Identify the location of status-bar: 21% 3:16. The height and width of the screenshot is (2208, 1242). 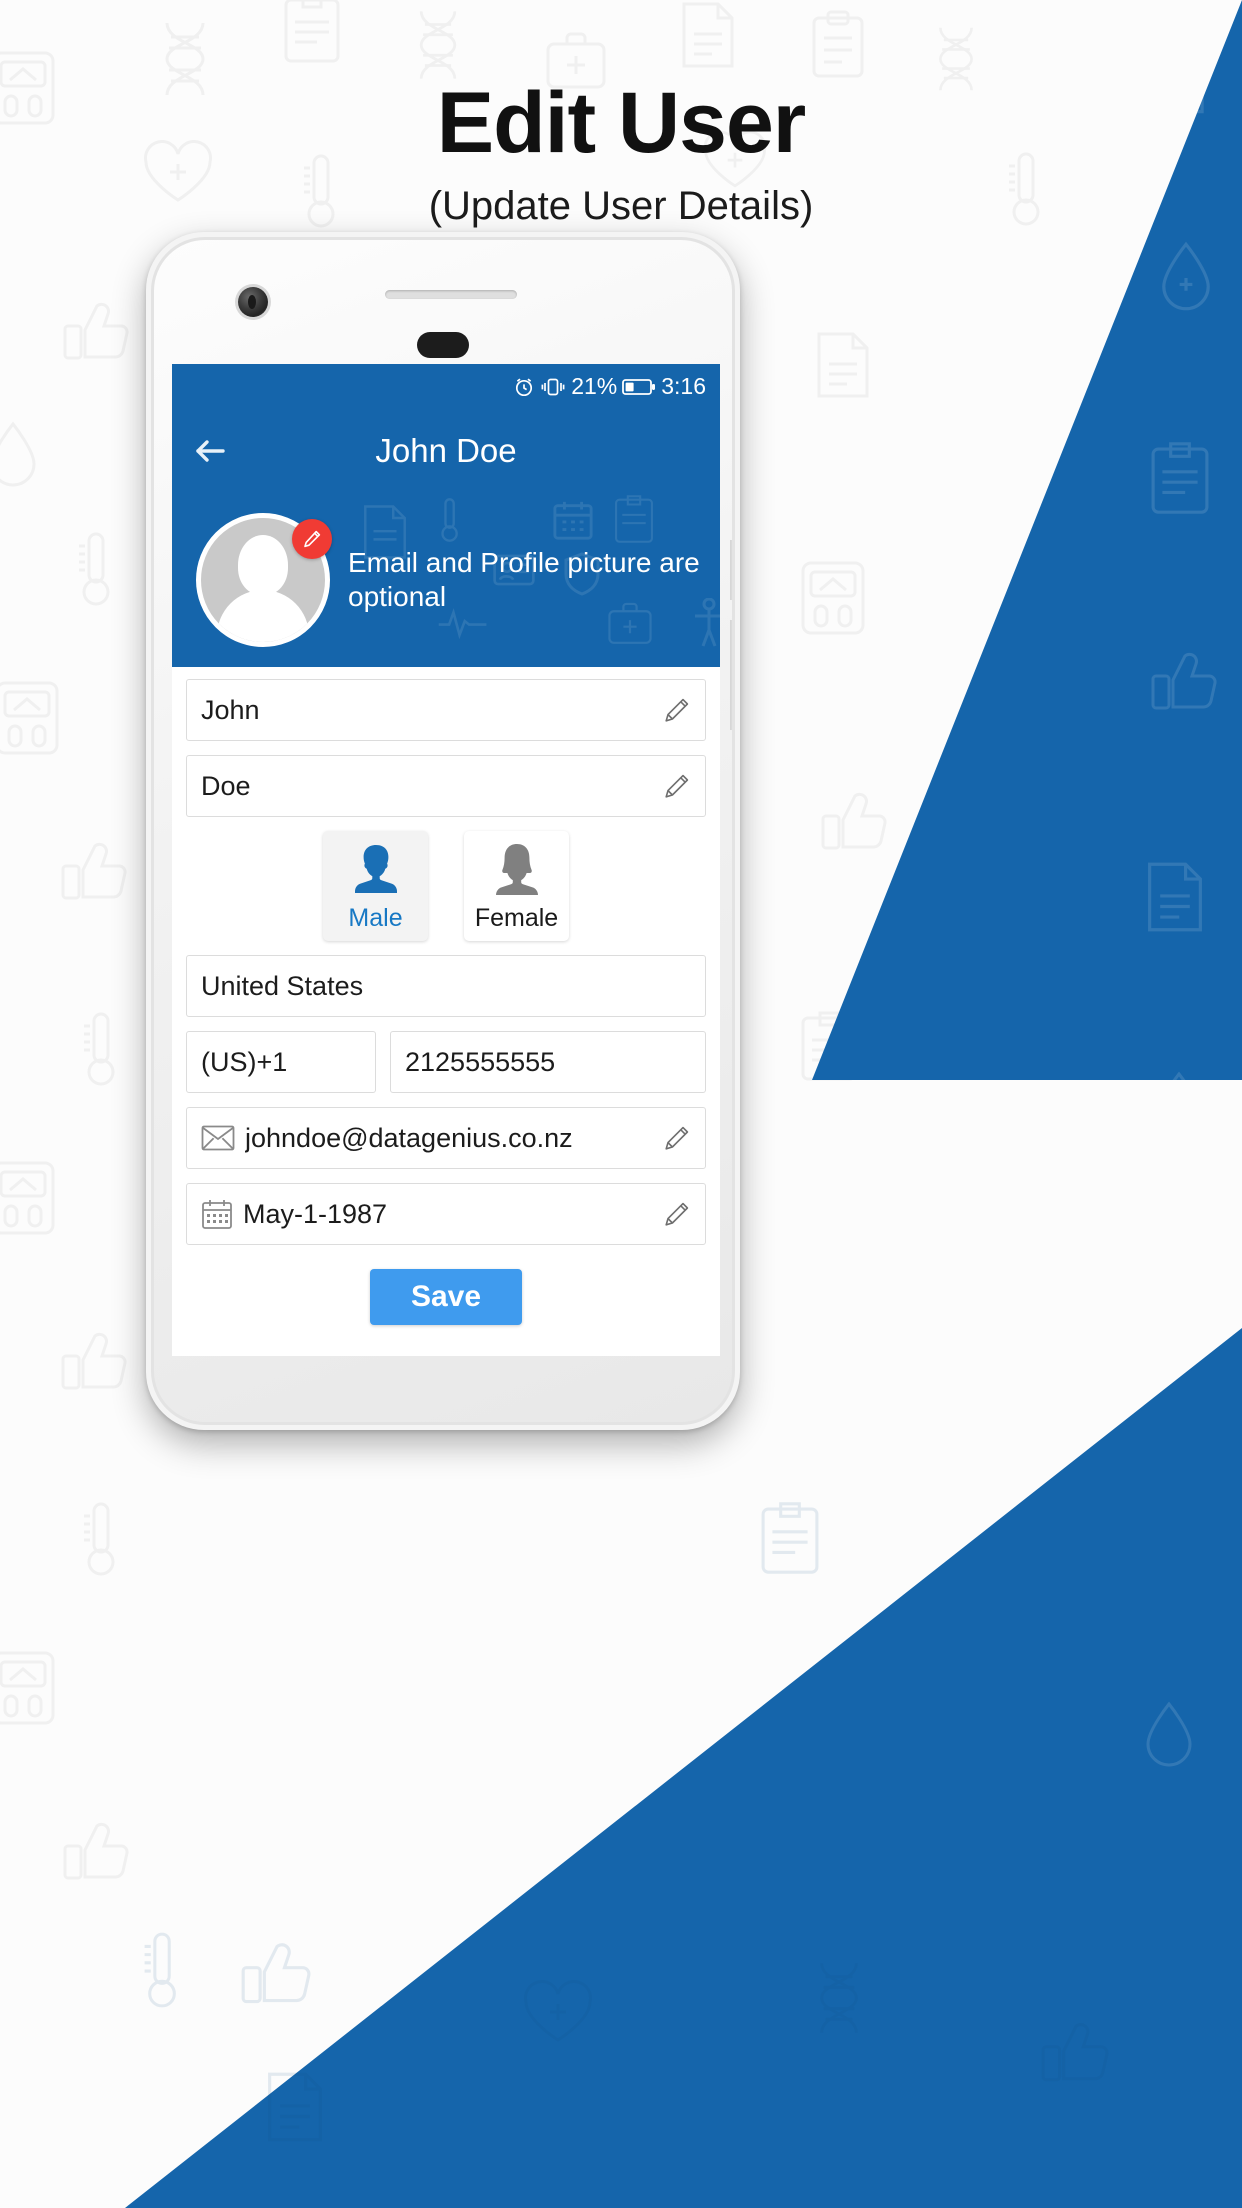
(446, 386).